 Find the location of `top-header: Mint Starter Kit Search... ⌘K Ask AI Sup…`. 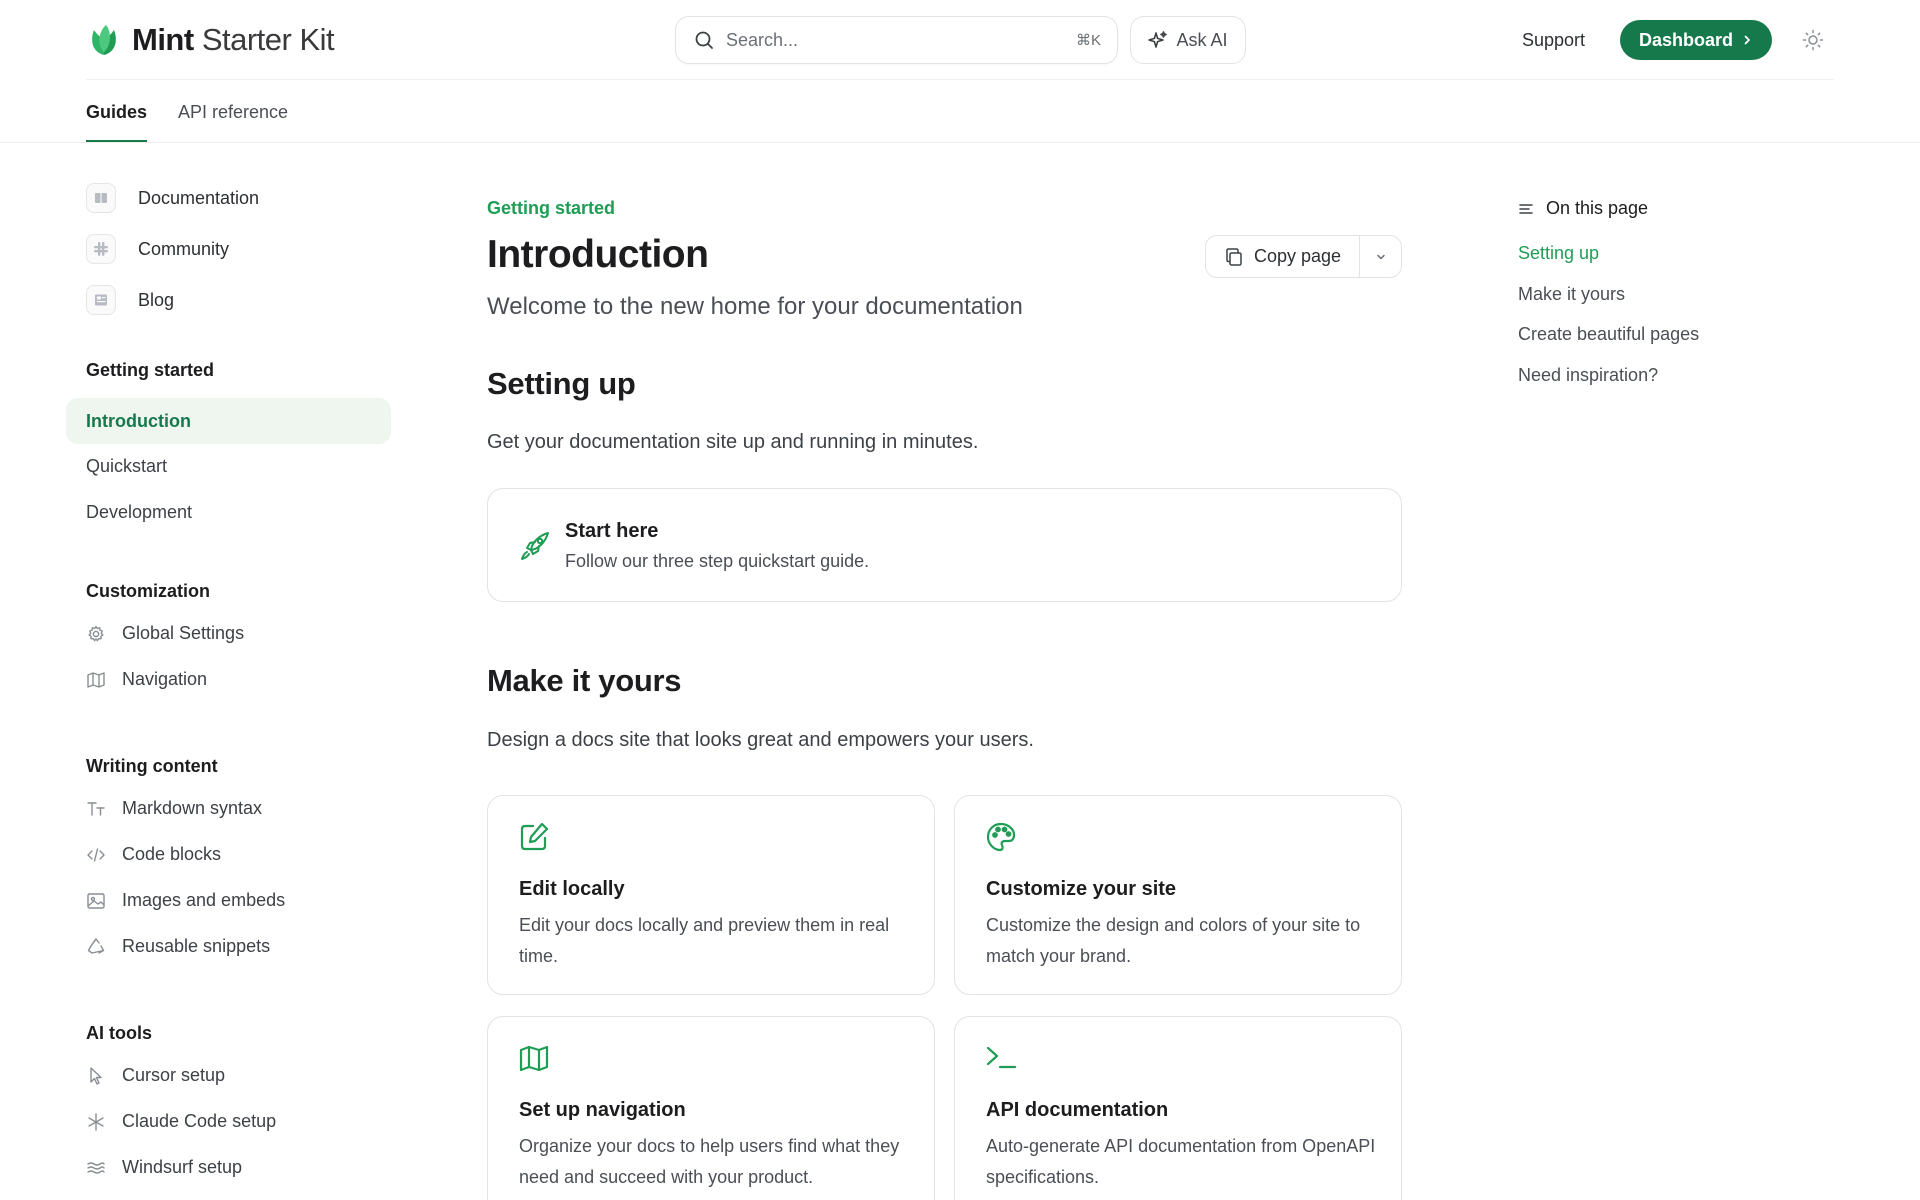

top-header: Mint Starter Kit Search... ⌘K Ask AI Sup… is located at coordinates (960, 40).